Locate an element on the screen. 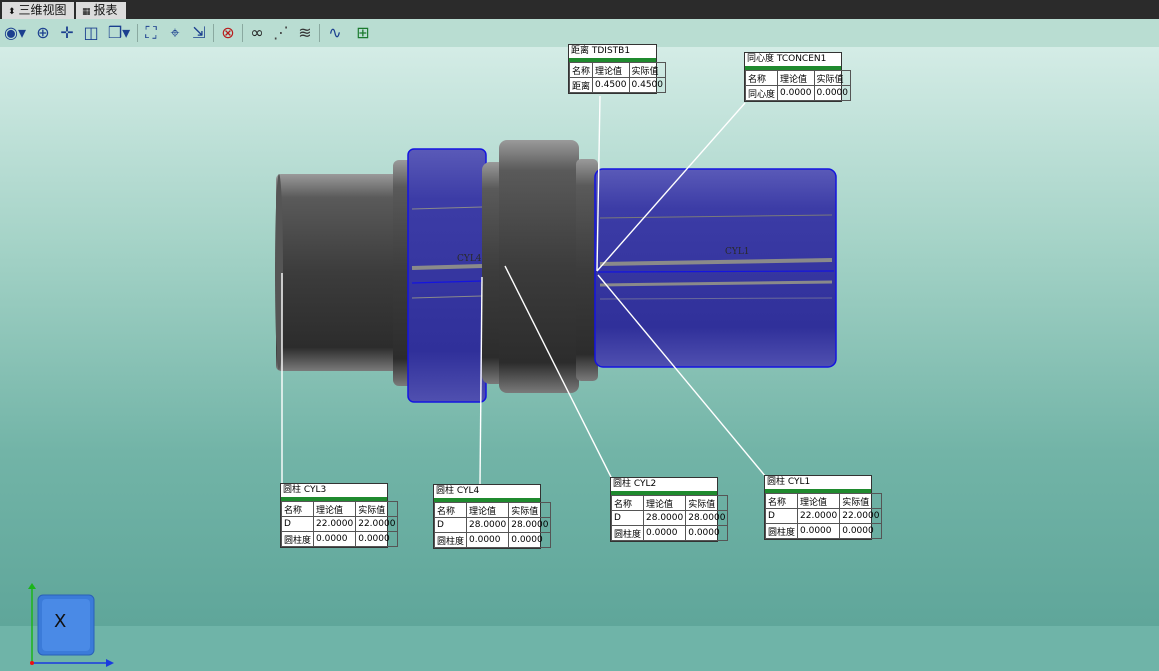  card-title: 圆柱 CYL2 is located at coordinates (635, 484).